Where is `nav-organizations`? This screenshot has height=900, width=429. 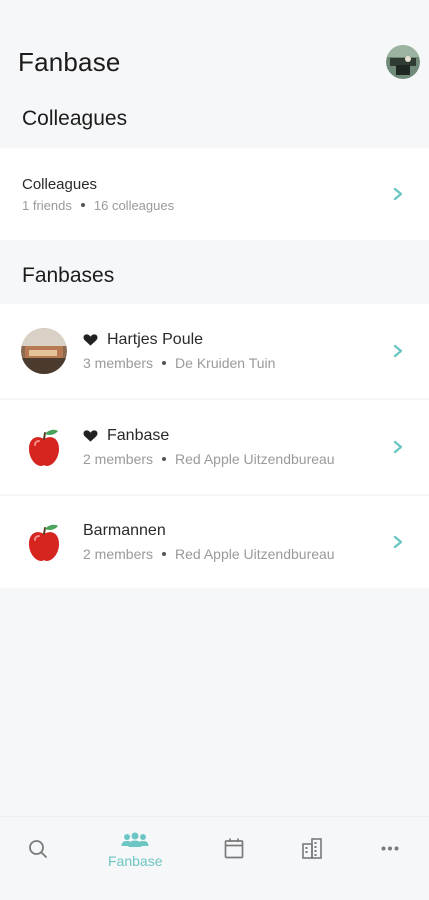 nav-organizations is located at coordinates (312, 848).